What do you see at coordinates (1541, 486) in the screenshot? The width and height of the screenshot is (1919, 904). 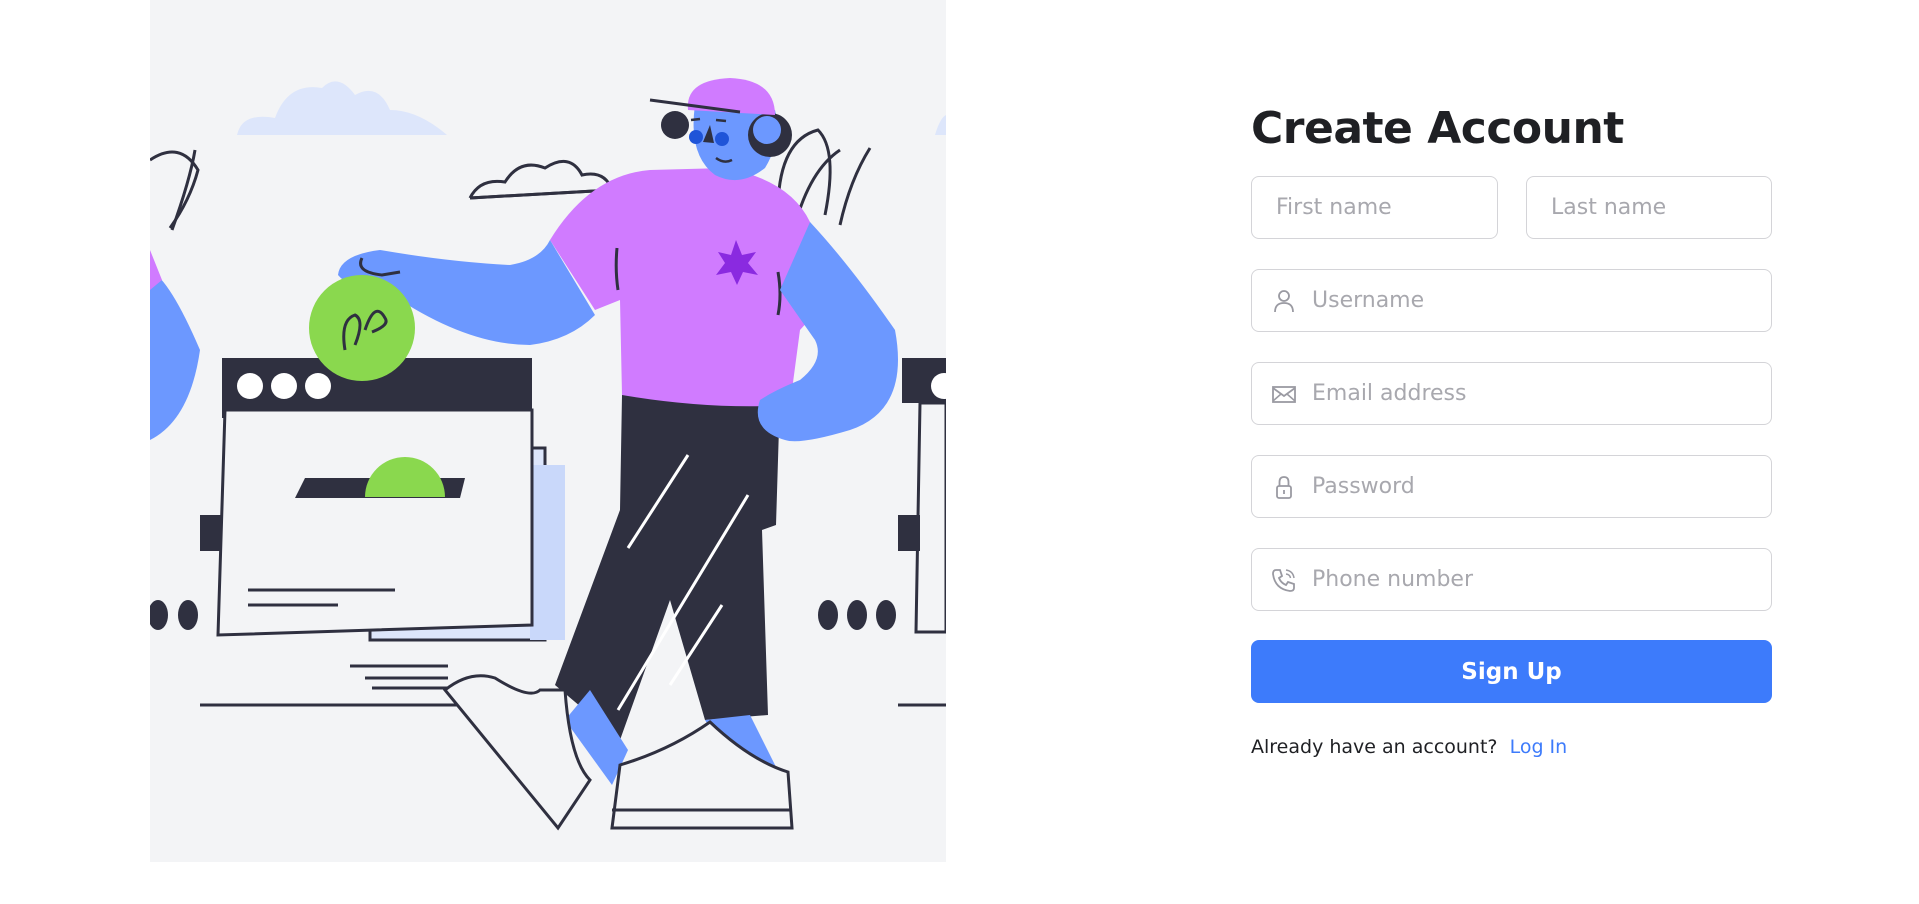 I see `password-input` at bounding box center [1541, 486].